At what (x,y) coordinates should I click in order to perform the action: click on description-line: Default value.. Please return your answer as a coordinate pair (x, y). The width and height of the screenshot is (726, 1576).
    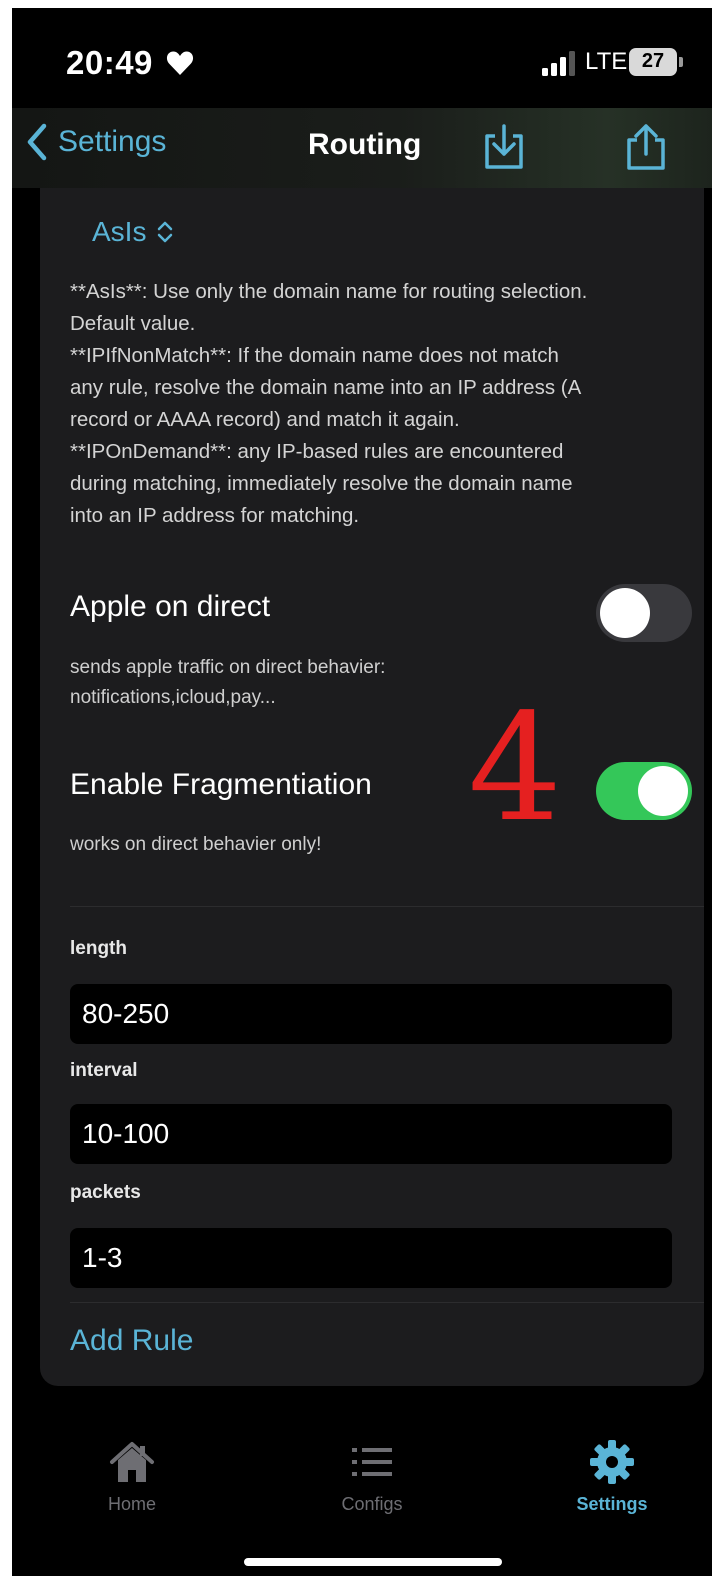
    Looking at the image, I should click on (133, 323).